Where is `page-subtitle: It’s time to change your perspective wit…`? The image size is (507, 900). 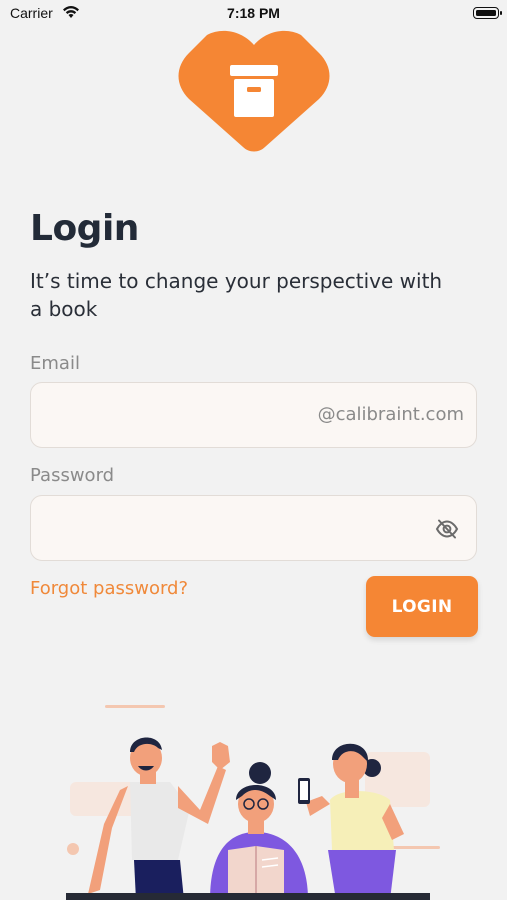 page-subtitle: It’s time to change your perspective wit… is located at coordinates (236, 295).